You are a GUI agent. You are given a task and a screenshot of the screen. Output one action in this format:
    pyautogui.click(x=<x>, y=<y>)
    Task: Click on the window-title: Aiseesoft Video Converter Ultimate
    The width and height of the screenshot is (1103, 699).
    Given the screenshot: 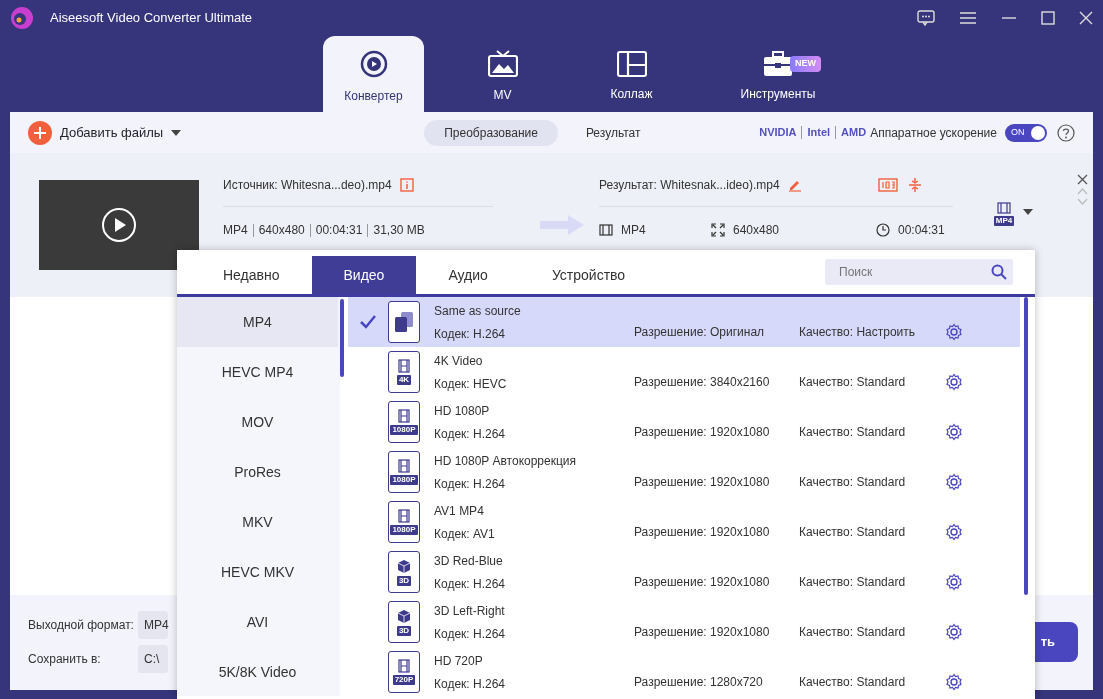 What is the action you would take?
    pyautogui.click(x=151, y=18)
    